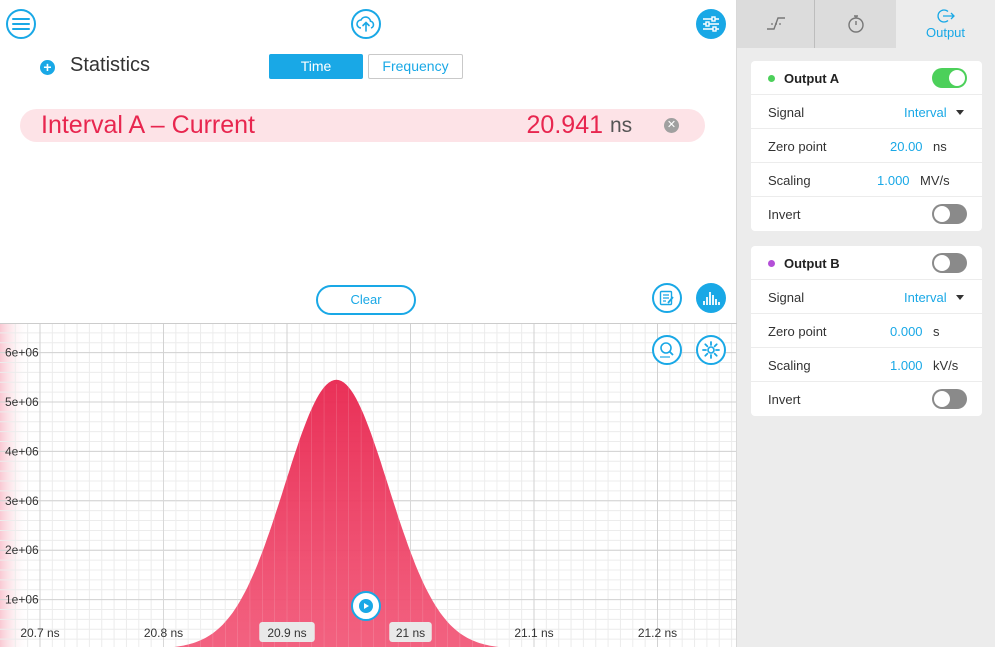  I want to click on trigger-edge-icon, so click(775, 23).